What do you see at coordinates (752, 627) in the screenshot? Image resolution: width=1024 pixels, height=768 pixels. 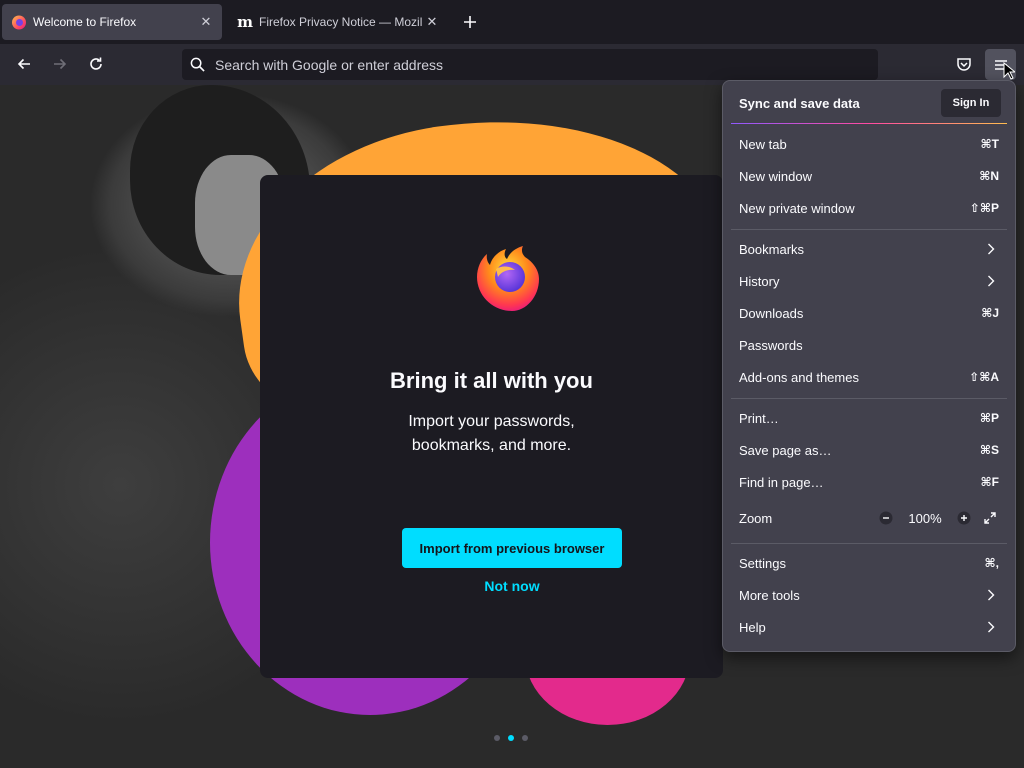 I see `menu-item-label: Help` at bounding box center [752, 627].